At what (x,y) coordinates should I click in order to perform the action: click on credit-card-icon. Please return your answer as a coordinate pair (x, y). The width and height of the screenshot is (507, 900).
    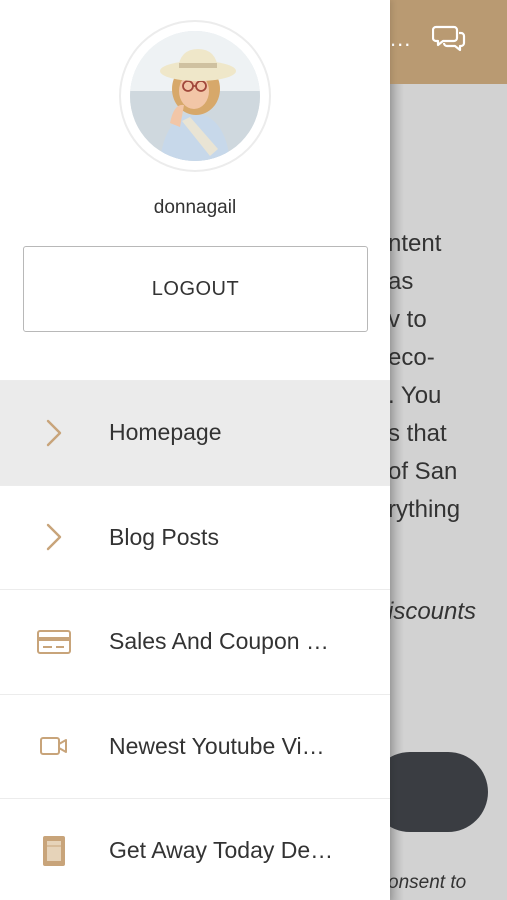
    Looking at the image, I should click on (54, 642).